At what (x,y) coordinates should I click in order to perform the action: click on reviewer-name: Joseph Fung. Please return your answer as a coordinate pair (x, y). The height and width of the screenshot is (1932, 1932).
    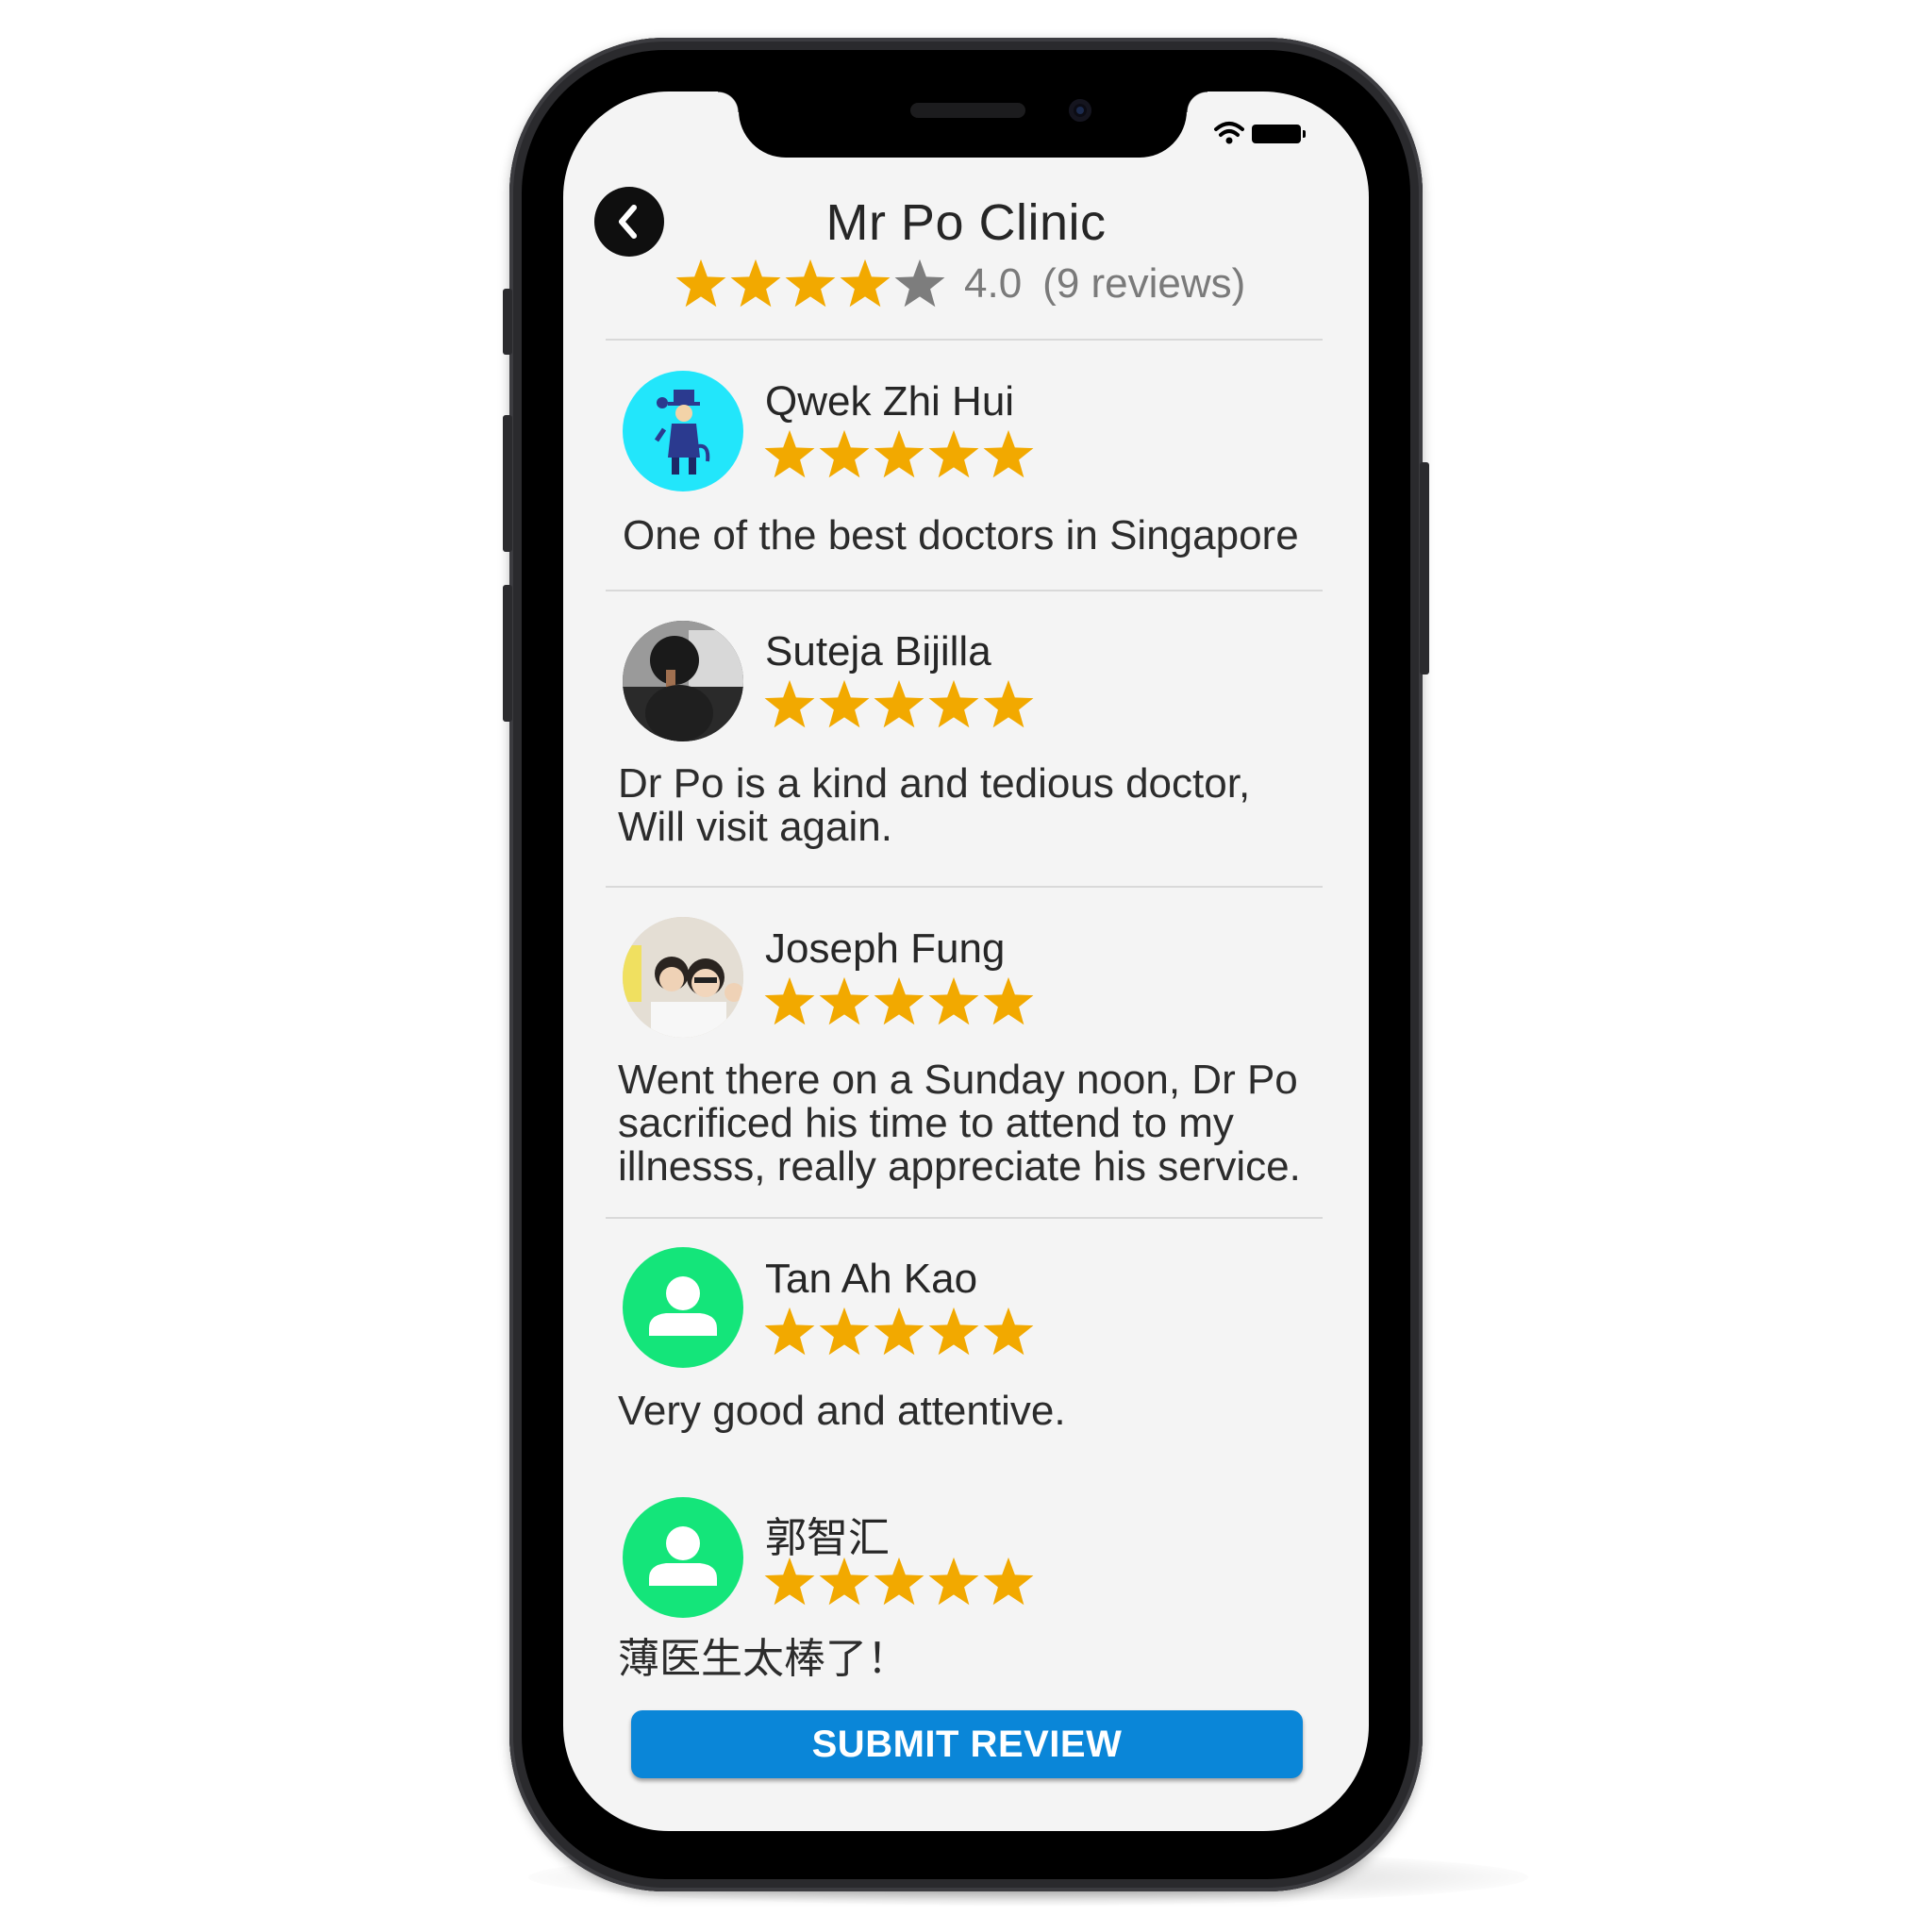
    Looking at the image, I should click on (886, 948).